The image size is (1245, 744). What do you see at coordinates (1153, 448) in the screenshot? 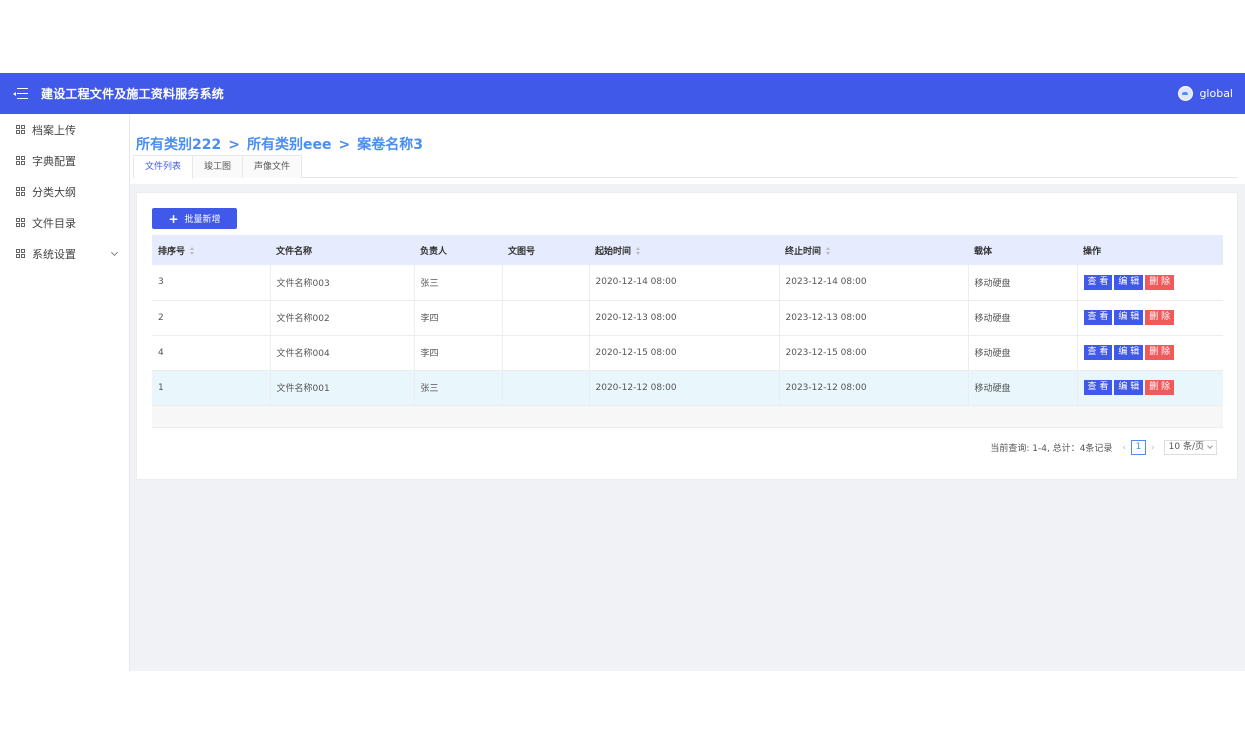
I see `chevron-right-icon: ›` at bounding box center [1153, 448].